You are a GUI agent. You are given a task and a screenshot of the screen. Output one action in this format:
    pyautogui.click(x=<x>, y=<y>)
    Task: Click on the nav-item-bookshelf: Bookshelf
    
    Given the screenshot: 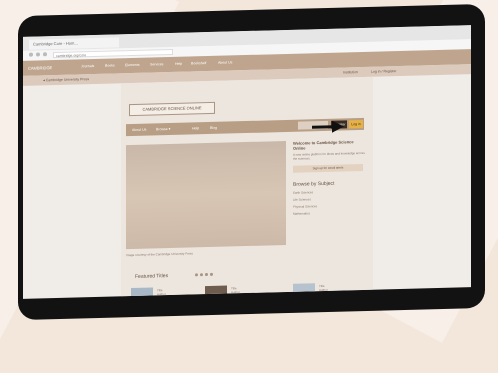 What is the action you would take?
    pyautogui.click(x=198, y=63)
    